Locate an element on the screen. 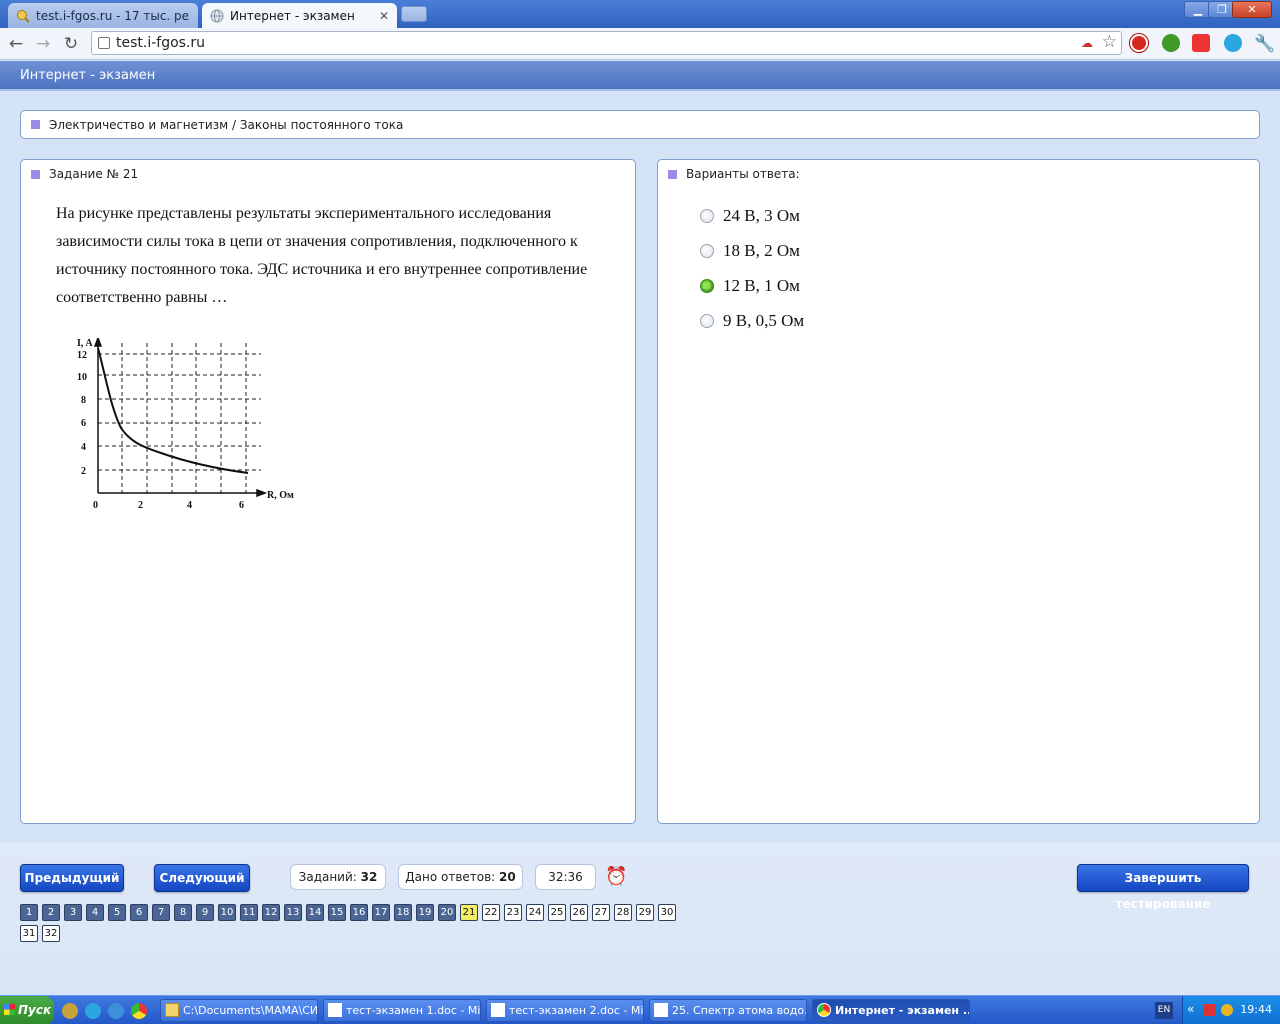 The height and width of the screenshot is (1024, 1280). question-number-21: 21 is located at coordinates (469, 912).